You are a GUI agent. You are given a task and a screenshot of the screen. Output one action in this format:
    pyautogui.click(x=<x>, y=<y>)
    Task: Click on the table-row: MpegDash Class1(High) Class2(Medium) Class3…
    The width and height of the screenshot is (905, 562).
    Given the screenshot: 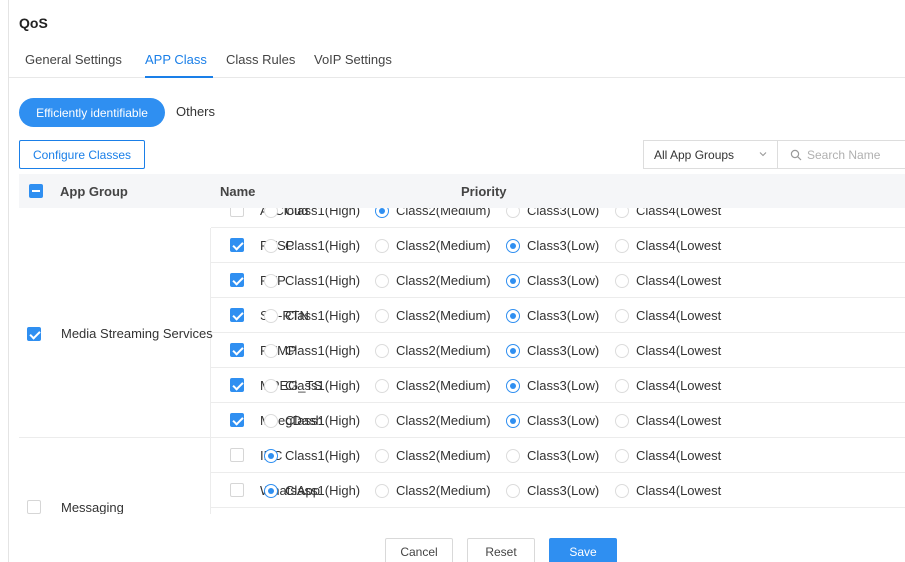 What is the action you would take?
    pyautogui.click(x=558, y=420)
    